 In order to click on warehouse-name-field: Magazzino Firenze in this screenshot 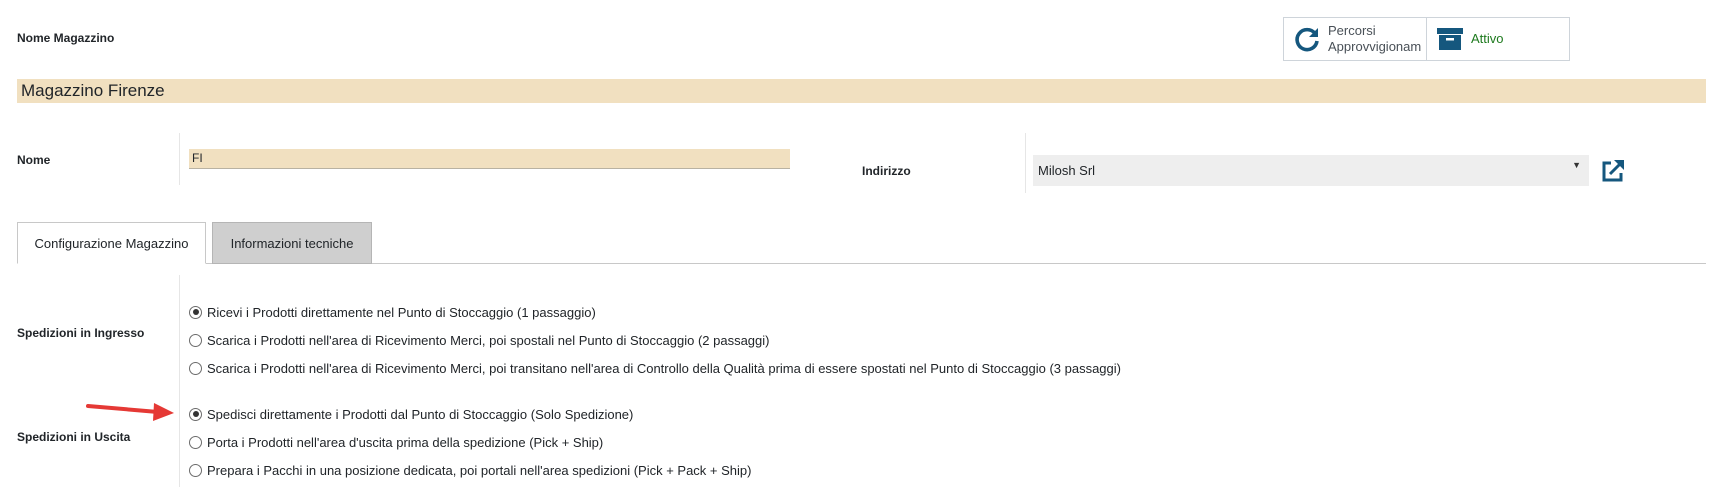, I will do `click(861, 91)`.